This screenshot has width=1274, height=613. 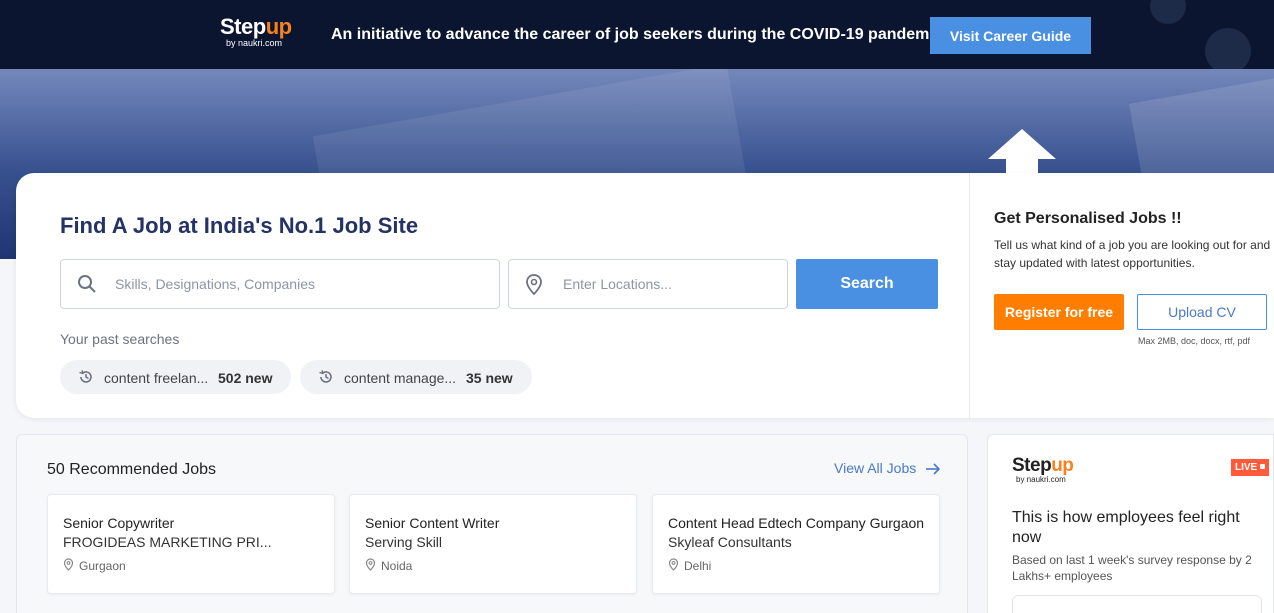 I want to click on live-badge: LIVE, so click(x=1250, y=467).